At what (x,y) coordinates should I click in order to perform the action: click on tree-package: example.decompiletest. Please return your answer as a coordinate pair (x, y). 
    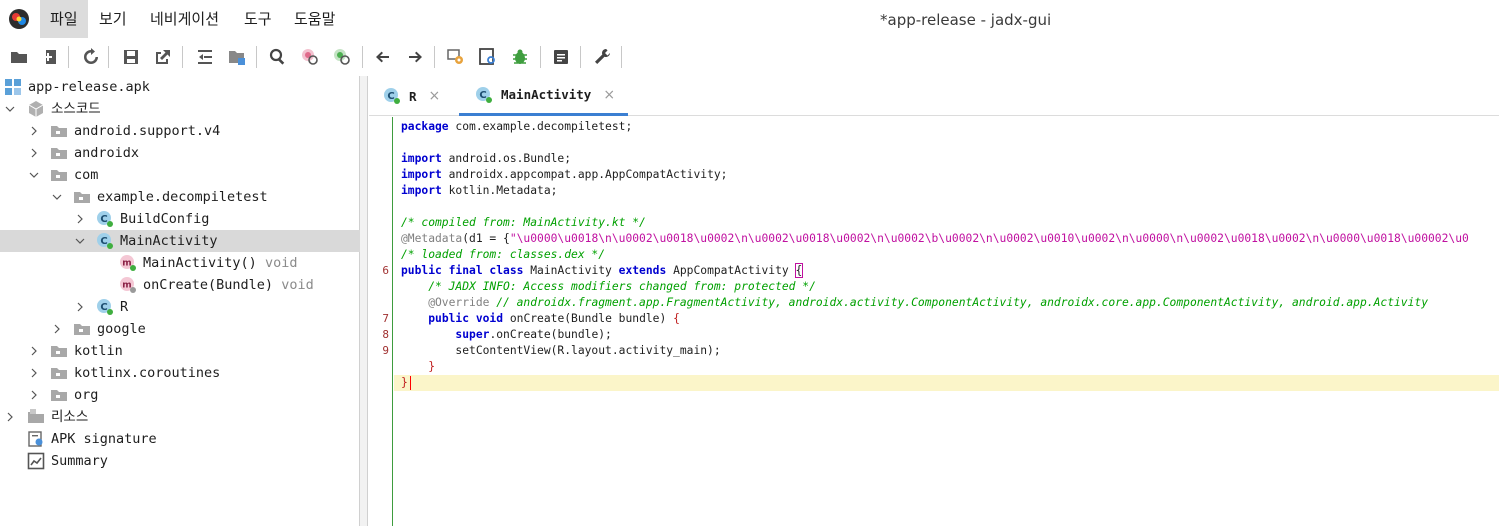
    Looking at the image, I should click on (180, 197).